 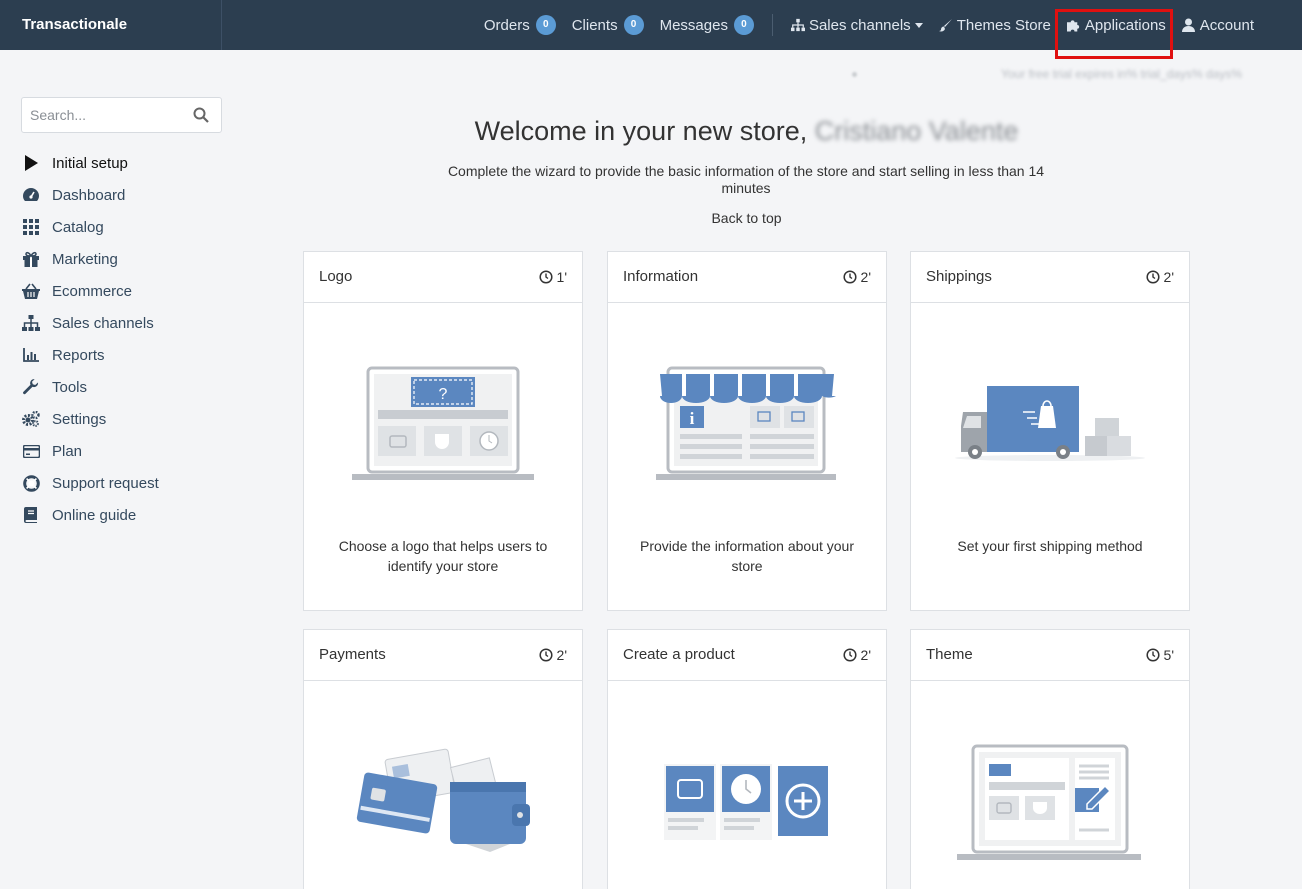 What do you see at coordinates (78, 355) in the screenshot?
I see `sidebar-item-label: Reports` at bounding box center [78, 355].